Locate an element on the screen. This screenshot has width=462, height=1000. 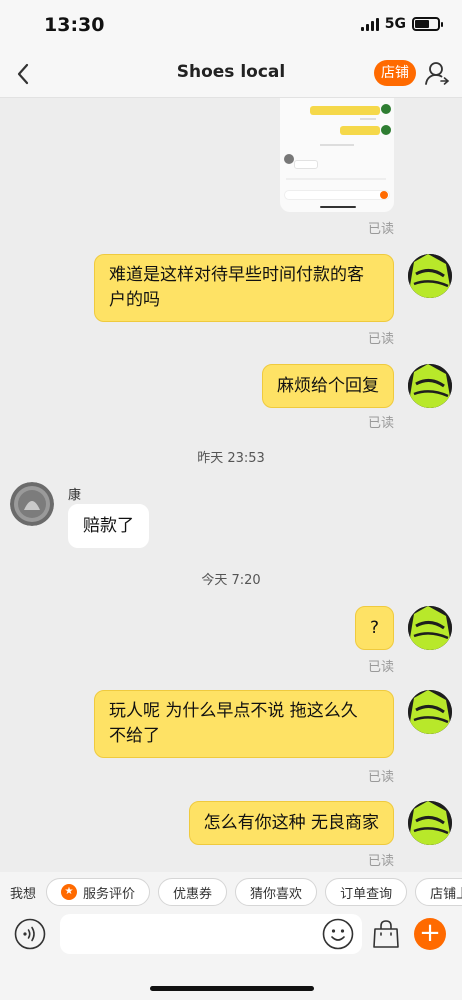
plus-icon: + is located at coordinates (430, 933).